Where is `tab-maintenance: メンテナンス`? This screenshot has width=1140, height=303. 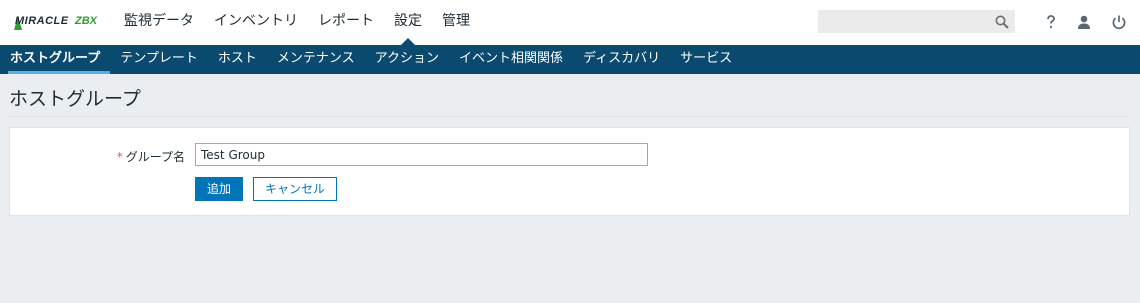 tab-maintenance: メンテナンス is located at coordinates (316, 59).